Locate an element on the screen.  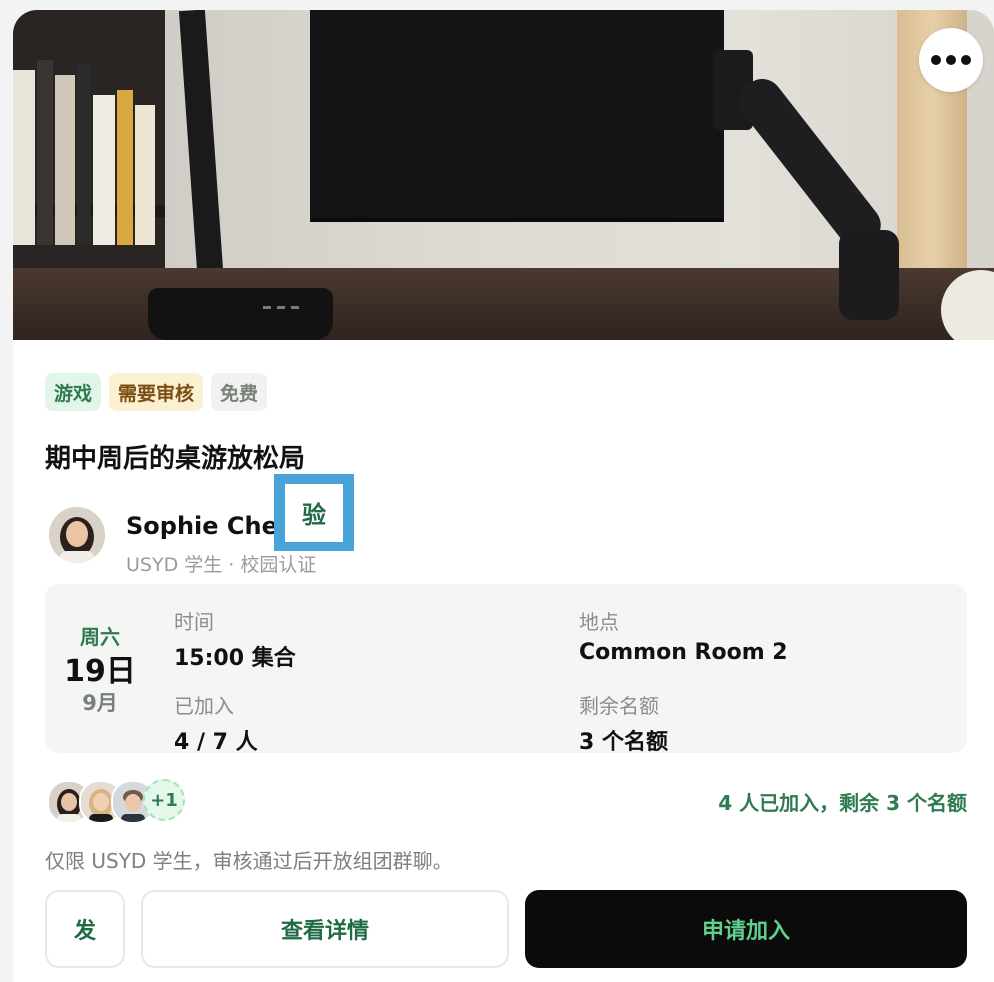
apply-join-button: 申请加入 is located at coordinates (746, 929).